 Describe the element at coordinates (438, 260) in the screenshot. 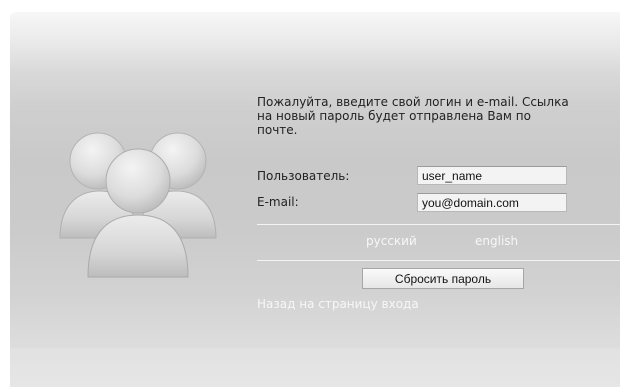

I see `divider-bottom` at that location.